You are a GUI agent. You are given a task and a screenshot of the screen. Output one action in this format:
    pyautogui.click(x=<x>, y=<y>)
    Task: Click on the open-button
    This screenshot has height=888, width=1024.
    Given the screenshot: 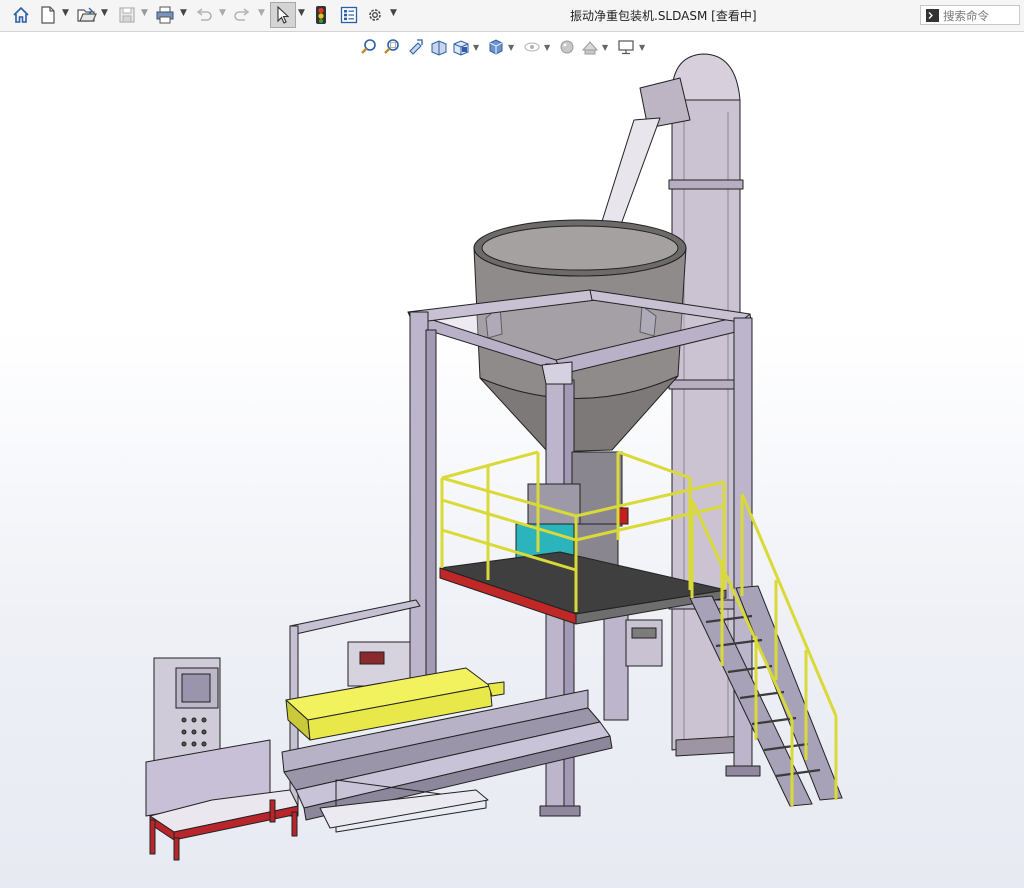 What is the action you would take?
    pyautogui.click(x=87, y=15)
    